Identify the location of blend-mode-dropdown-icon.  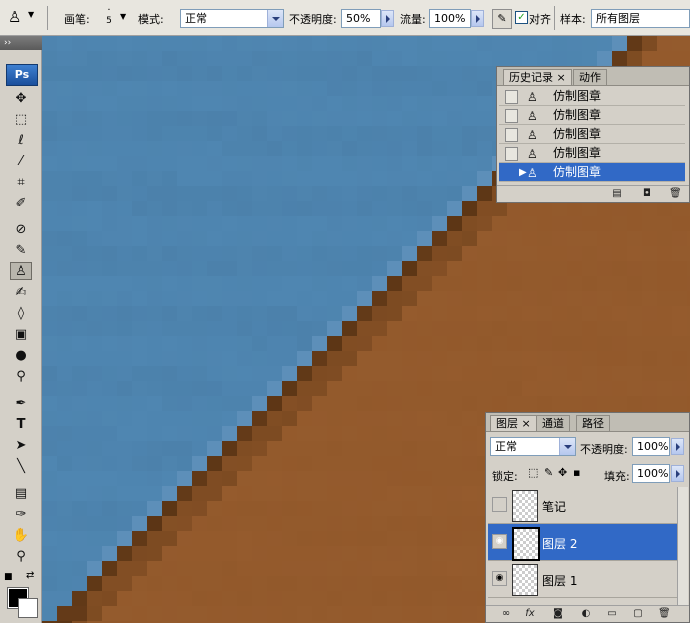
(567, 446).